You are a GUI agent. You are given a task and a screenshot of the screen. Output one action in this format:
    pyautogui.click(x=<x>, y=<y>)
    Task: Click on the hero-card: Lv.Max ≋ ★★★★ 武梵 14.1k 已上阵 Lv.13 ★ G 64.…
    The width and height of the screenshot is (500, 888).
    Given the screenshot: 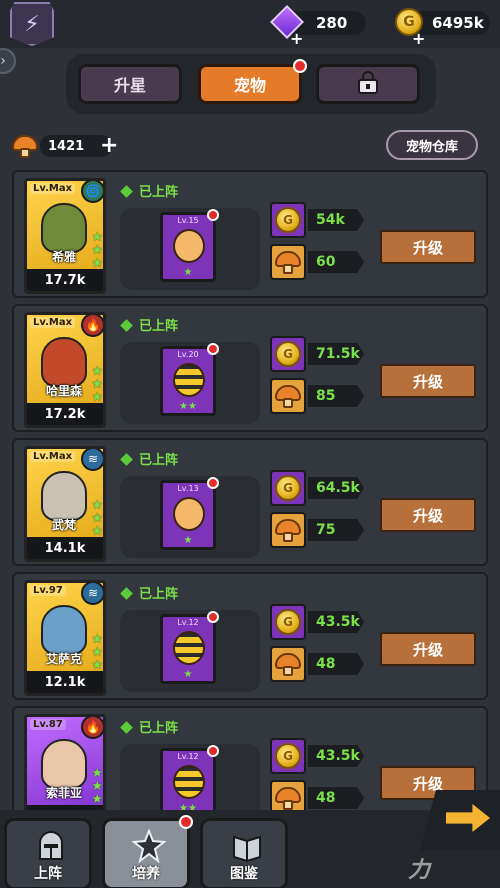 What is the action you would take?
    pyautogui.click(x=250, y=502)
    